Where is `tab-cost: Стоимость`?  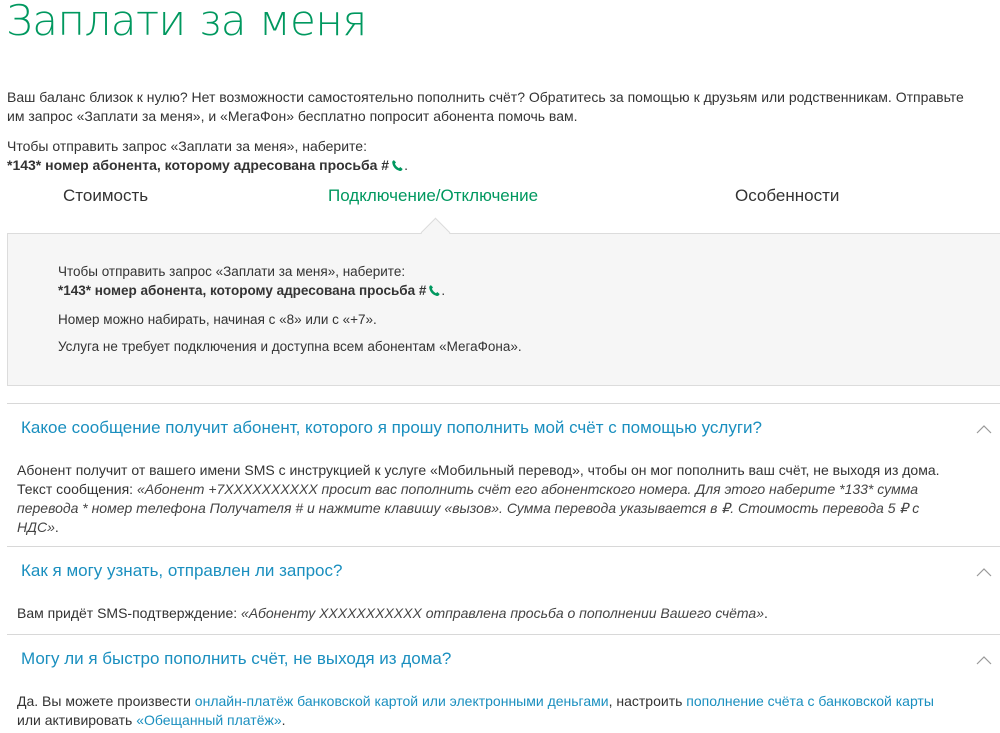
tab-cost: Стоимость is located at coordinates (105, 196).